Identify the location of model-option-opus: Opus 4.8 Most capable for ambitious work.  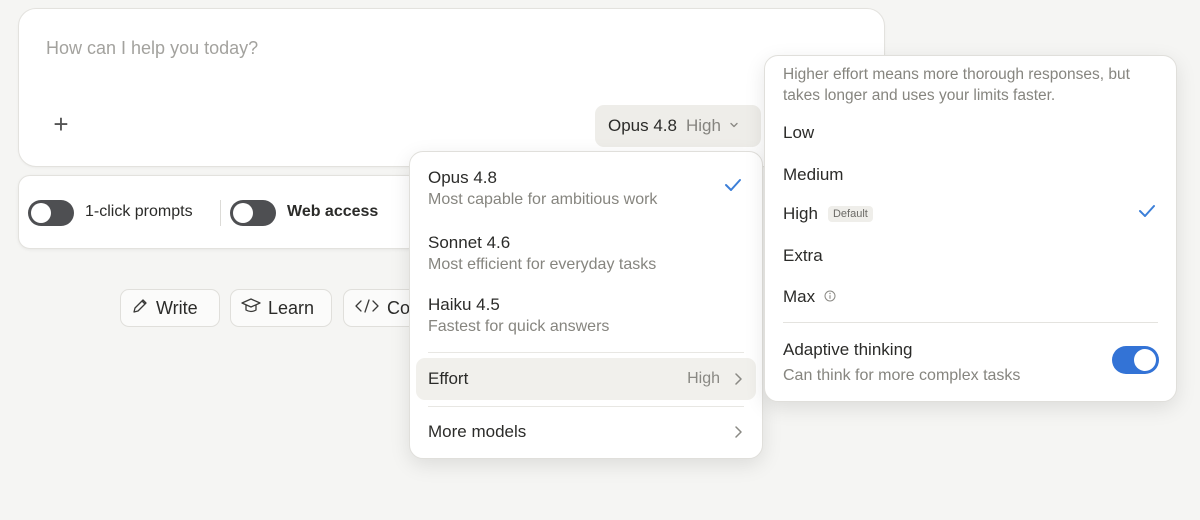
(586, 188).